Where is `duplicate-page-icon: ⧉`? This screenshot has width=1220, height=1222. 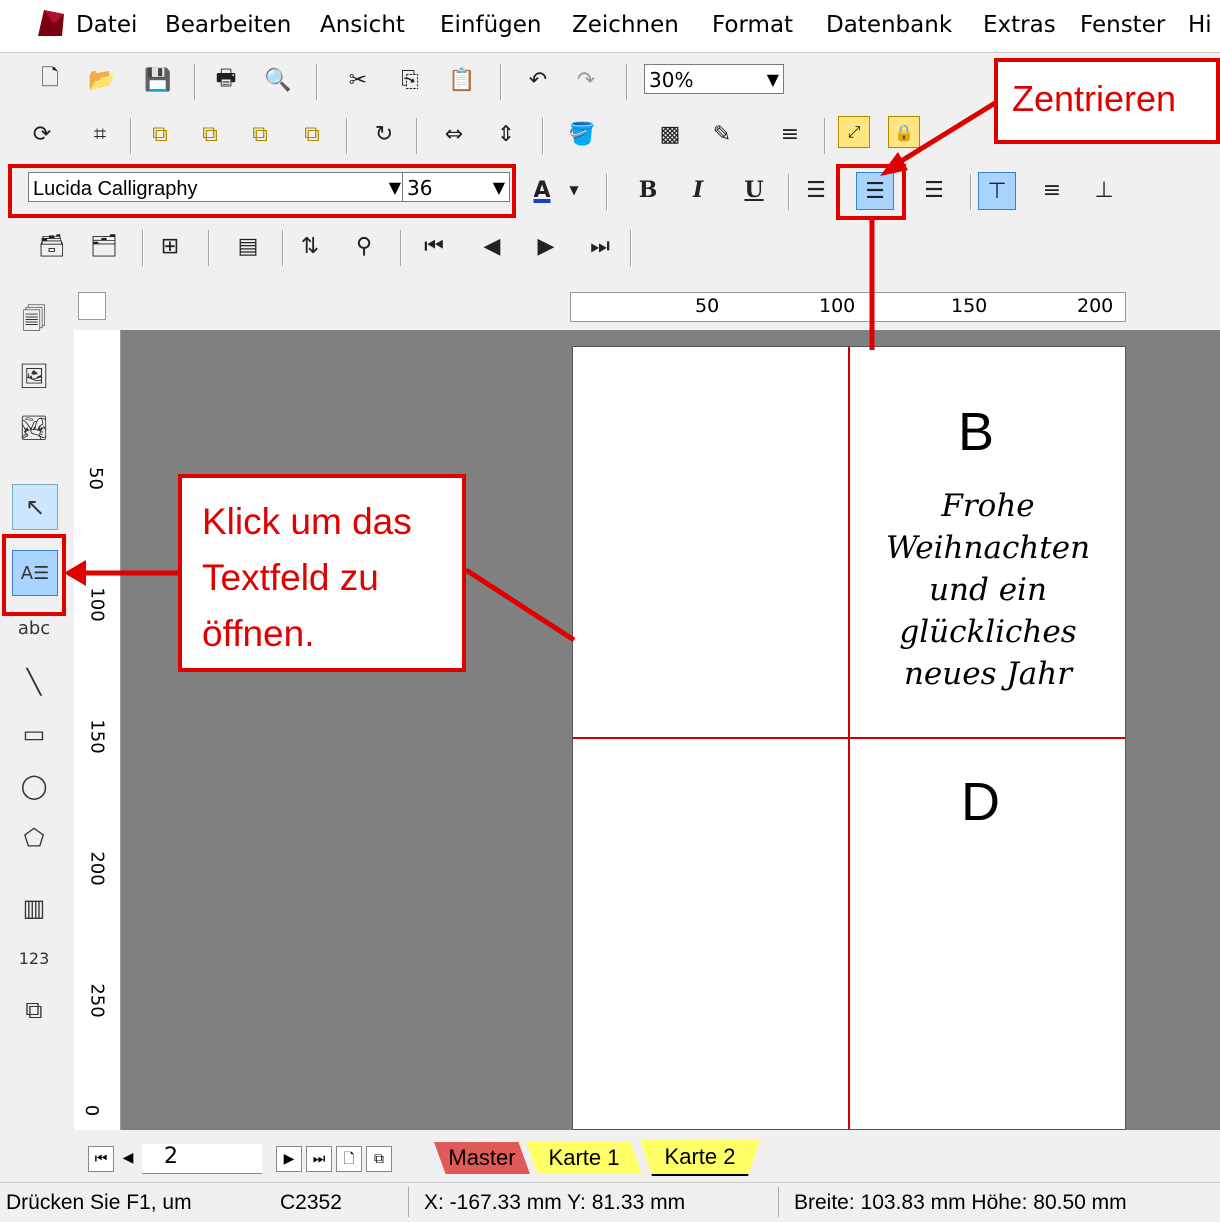 duplicate-page-icon: ⧉ is located at coordinates (379, 1159).